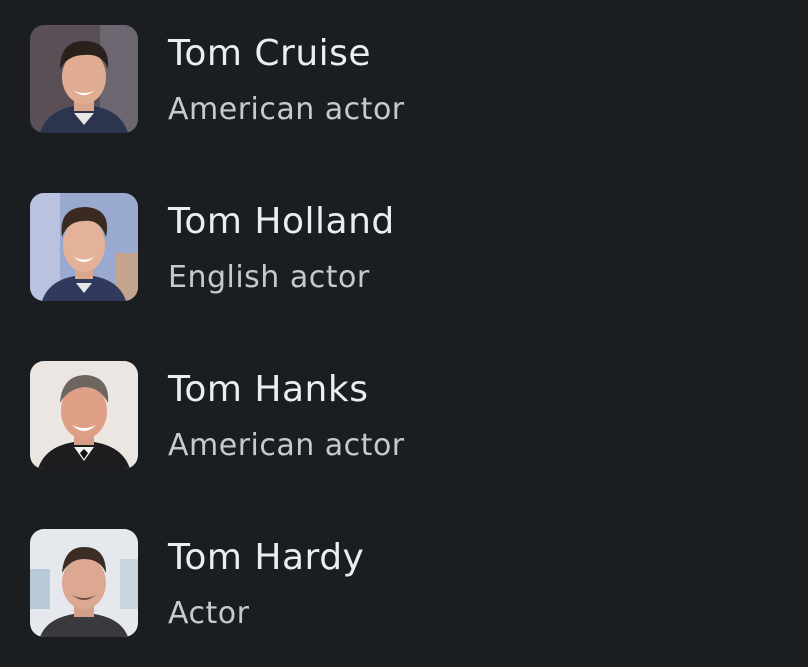 Image resolution: width=808 pixels, height=667 pixels. I want to click on result-description: English actor, so click(269, 277).